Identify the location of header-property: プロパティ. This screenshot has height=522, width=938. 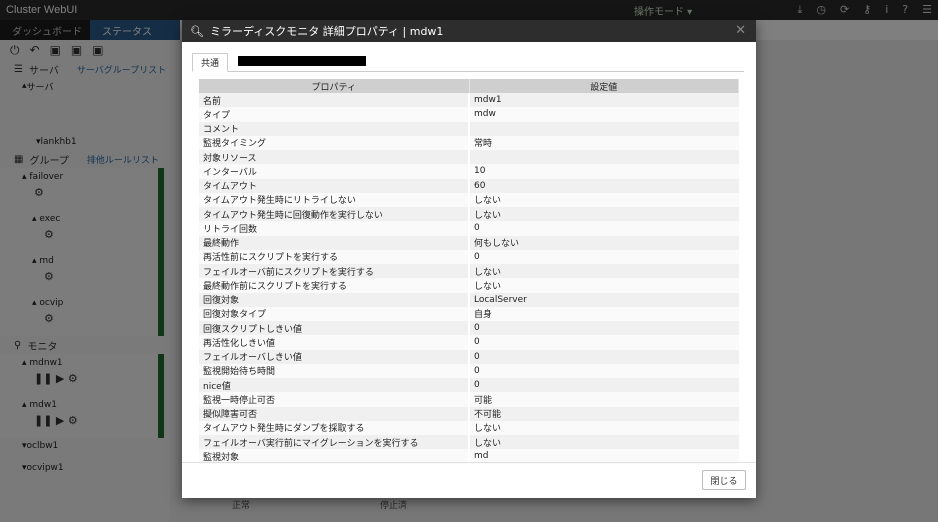
(334, 86).